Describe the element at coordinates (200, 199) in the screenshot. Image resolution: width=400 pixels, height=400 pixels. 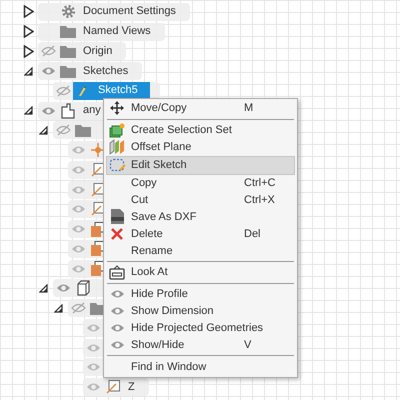
I see `menu-item: Cut Ctrl+X` at that location.